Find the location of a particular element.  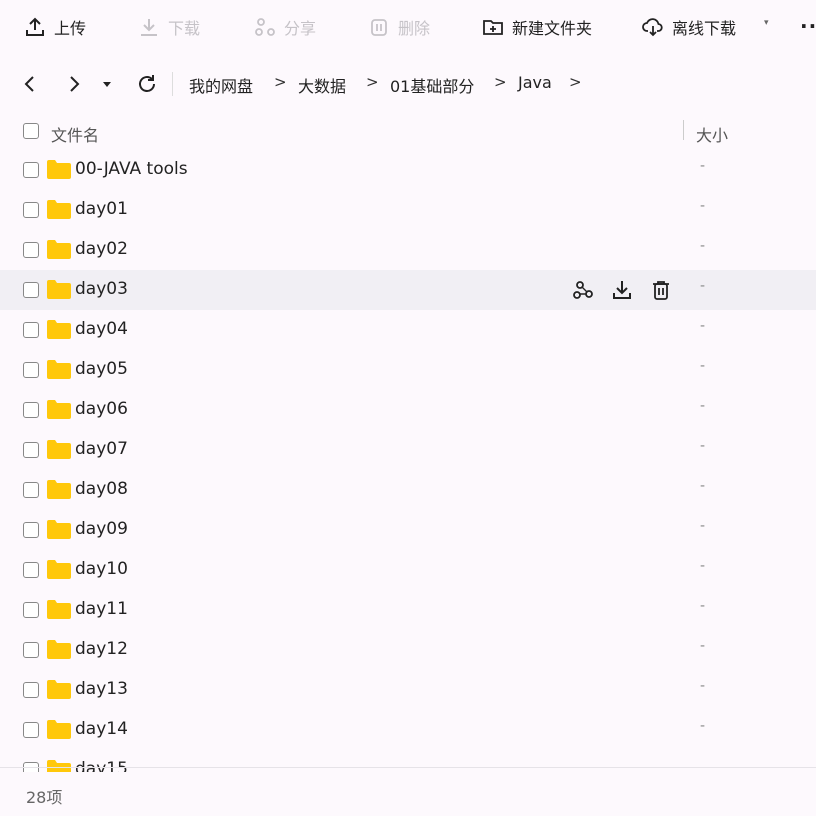

file-name: day10 is located at coordinates (101, 569).